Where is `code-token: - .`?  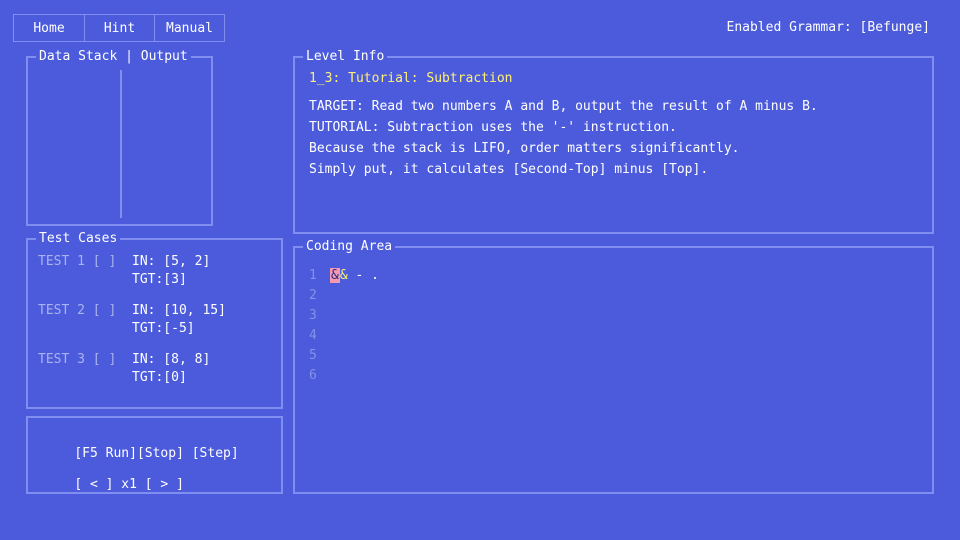 code-token: - . is located at coordinates (363, 275).